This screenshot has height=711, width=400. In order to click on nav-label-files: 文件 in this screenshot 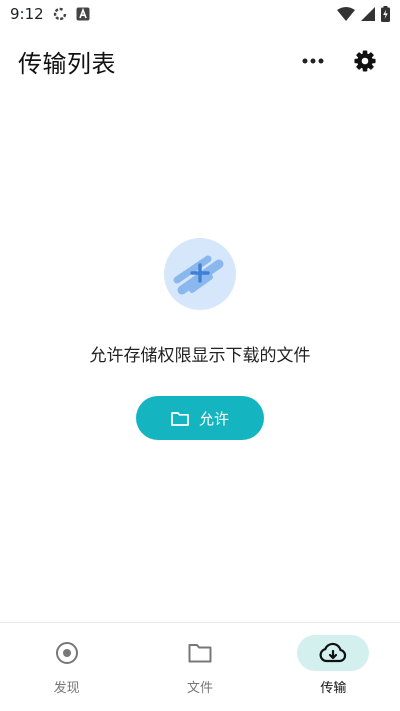, I will do `click(199, 688)`.